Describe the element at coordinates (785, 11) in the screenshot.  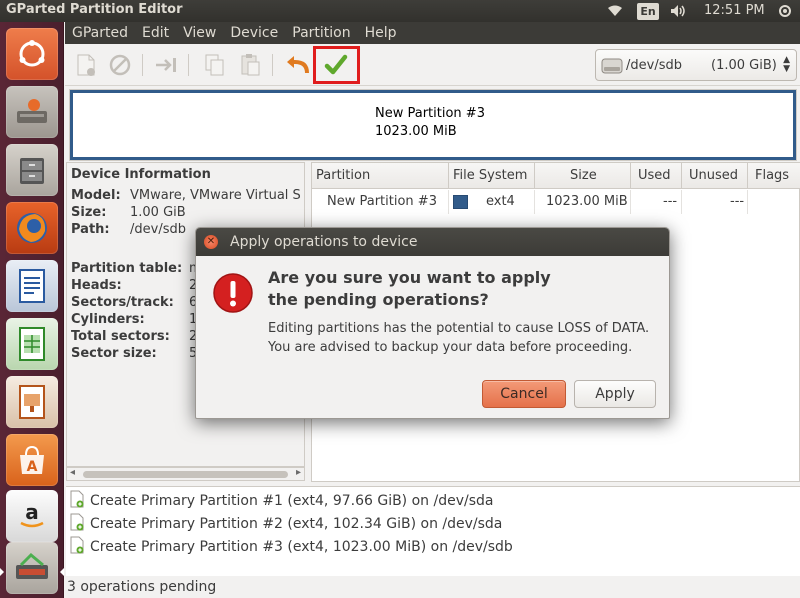
I see `power-gear-icon` at that location.